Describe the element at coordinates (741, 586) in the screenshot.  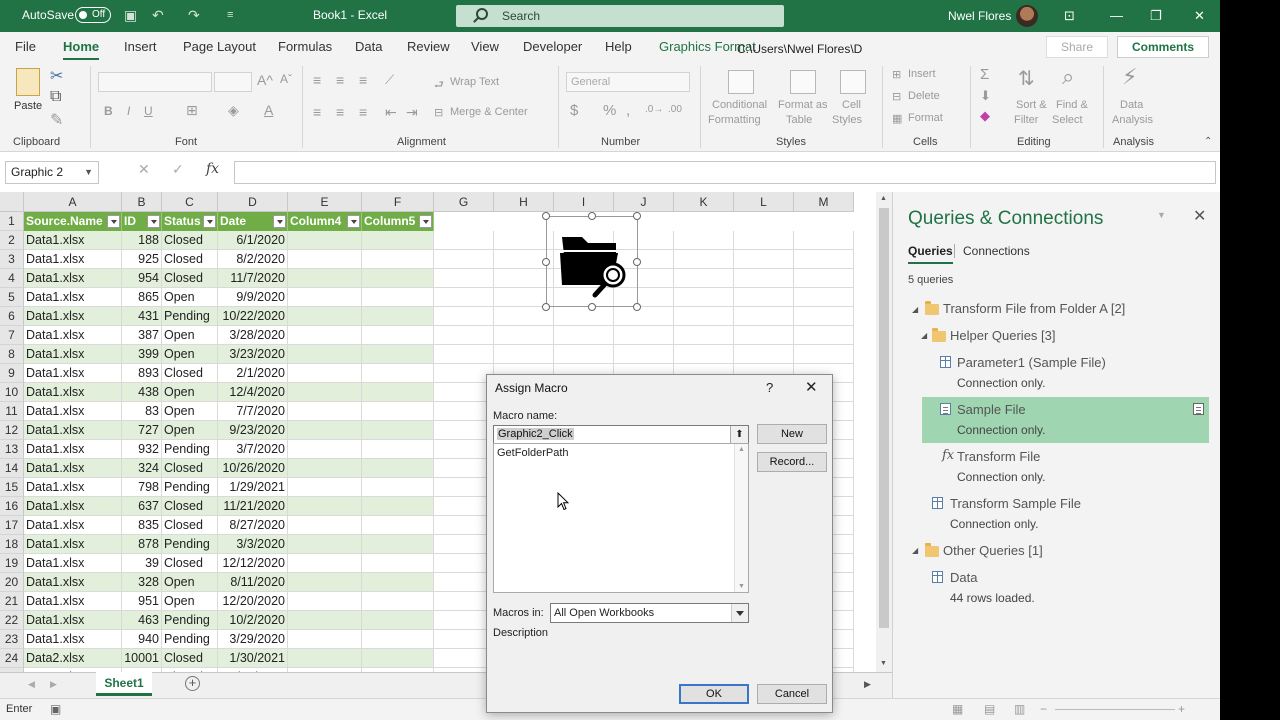
I see `scroll-down-icon: ▼` at that location.